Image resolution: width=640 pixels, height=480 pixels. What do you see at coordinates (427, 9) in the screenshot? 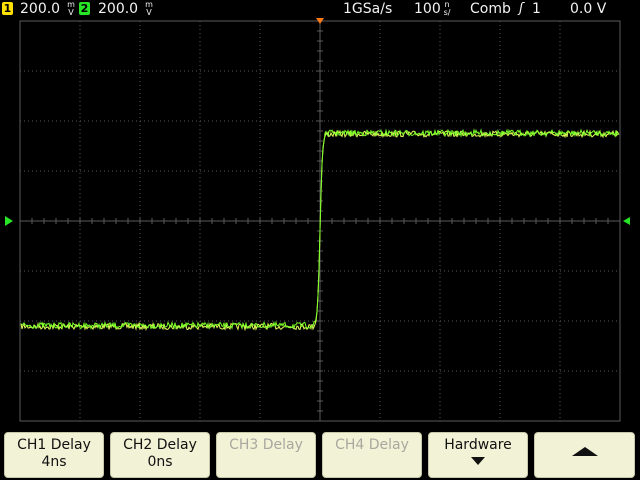
I see `timebase-value: 100` at bounding box center [427, 9].